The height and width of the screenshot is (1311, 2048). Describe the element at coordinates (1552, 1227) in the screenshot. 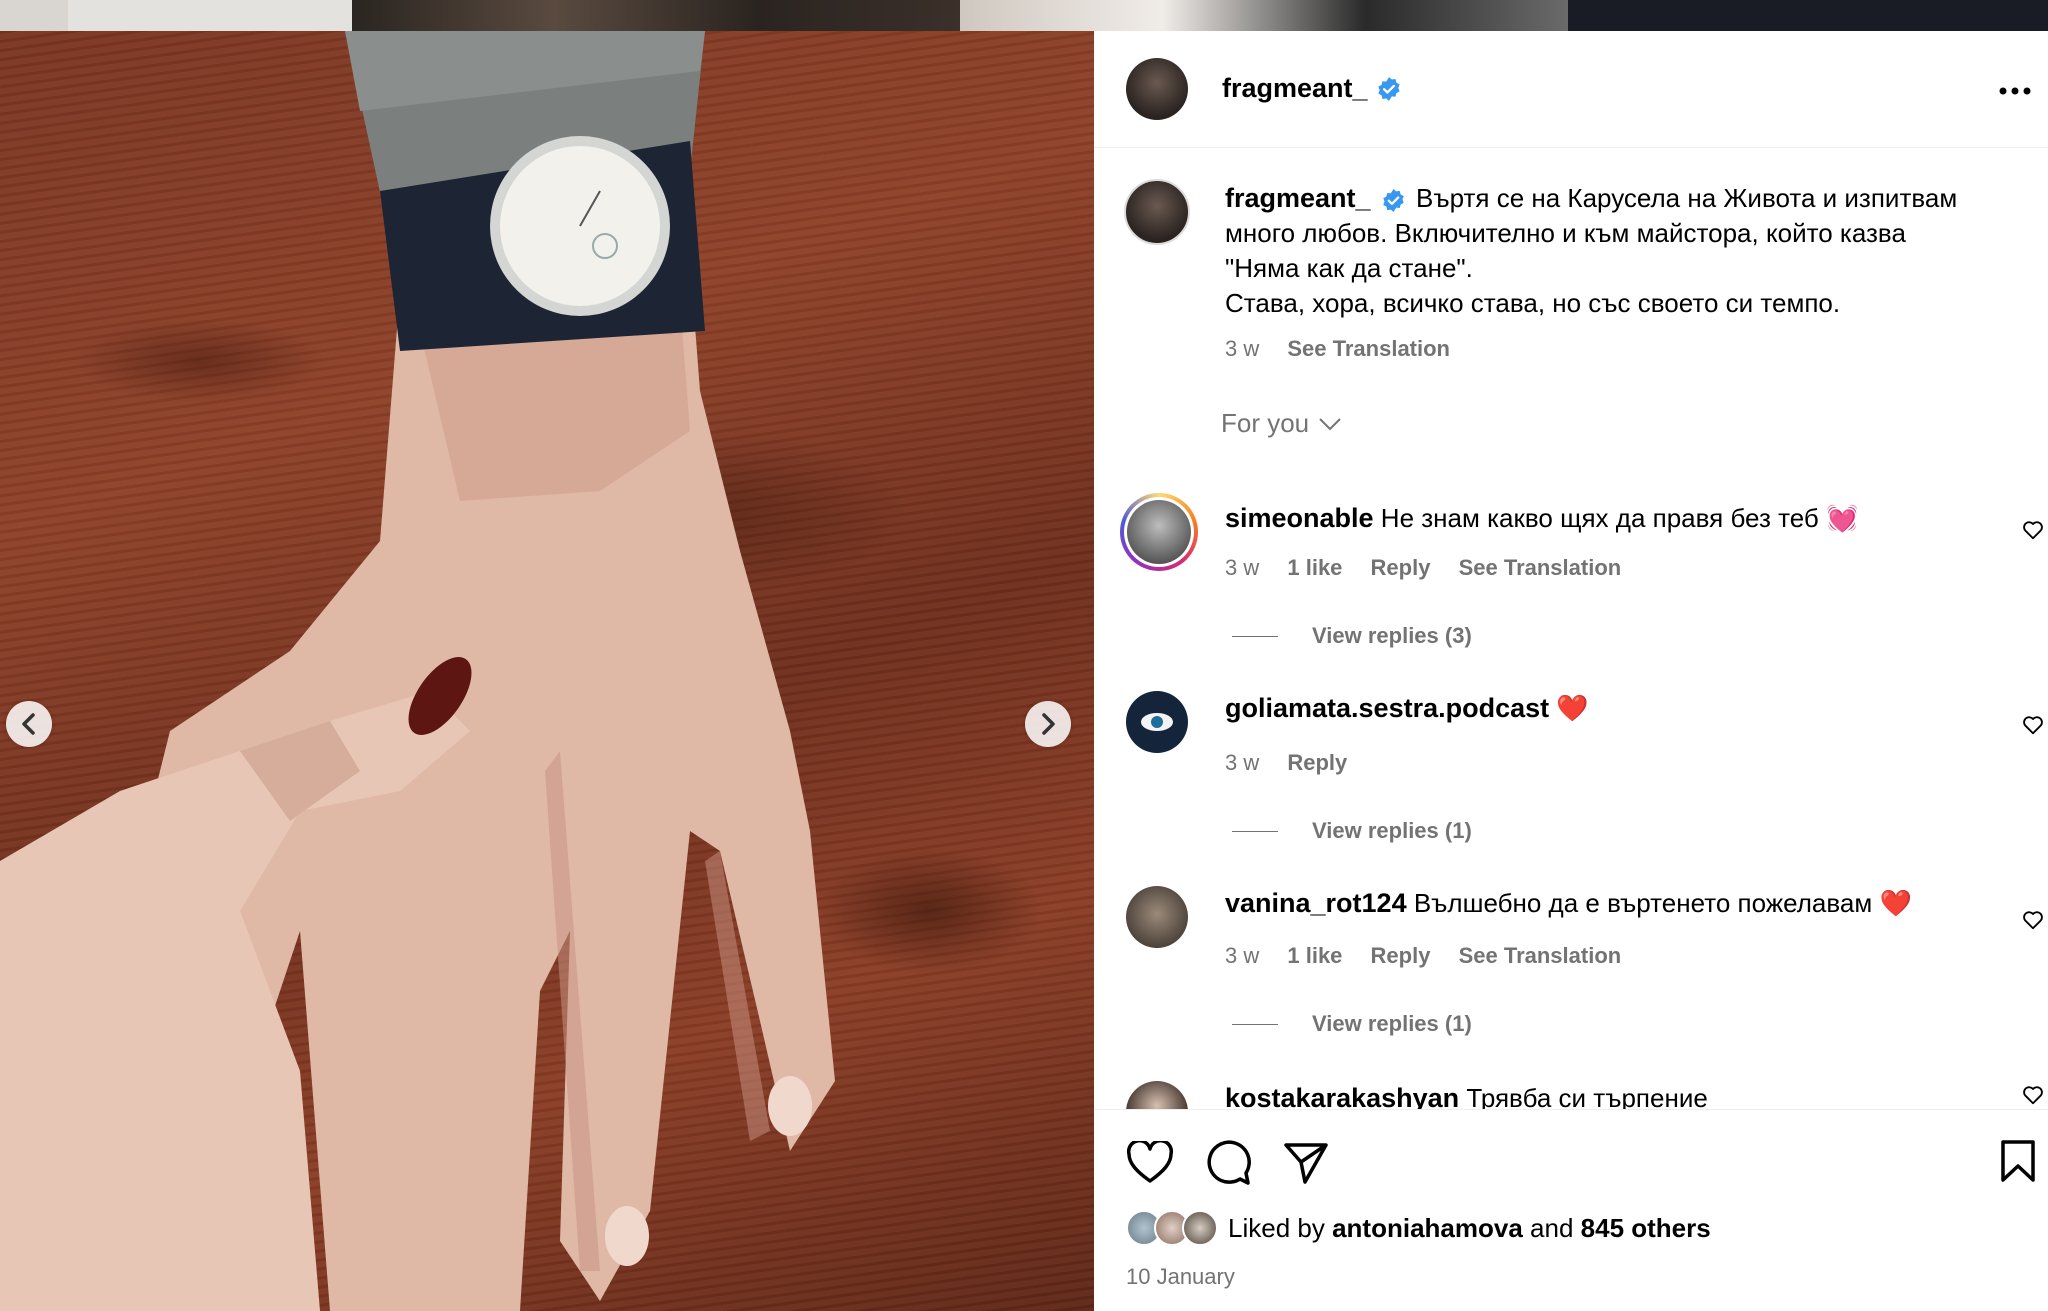

I see `liked-by-and: and` at that location.